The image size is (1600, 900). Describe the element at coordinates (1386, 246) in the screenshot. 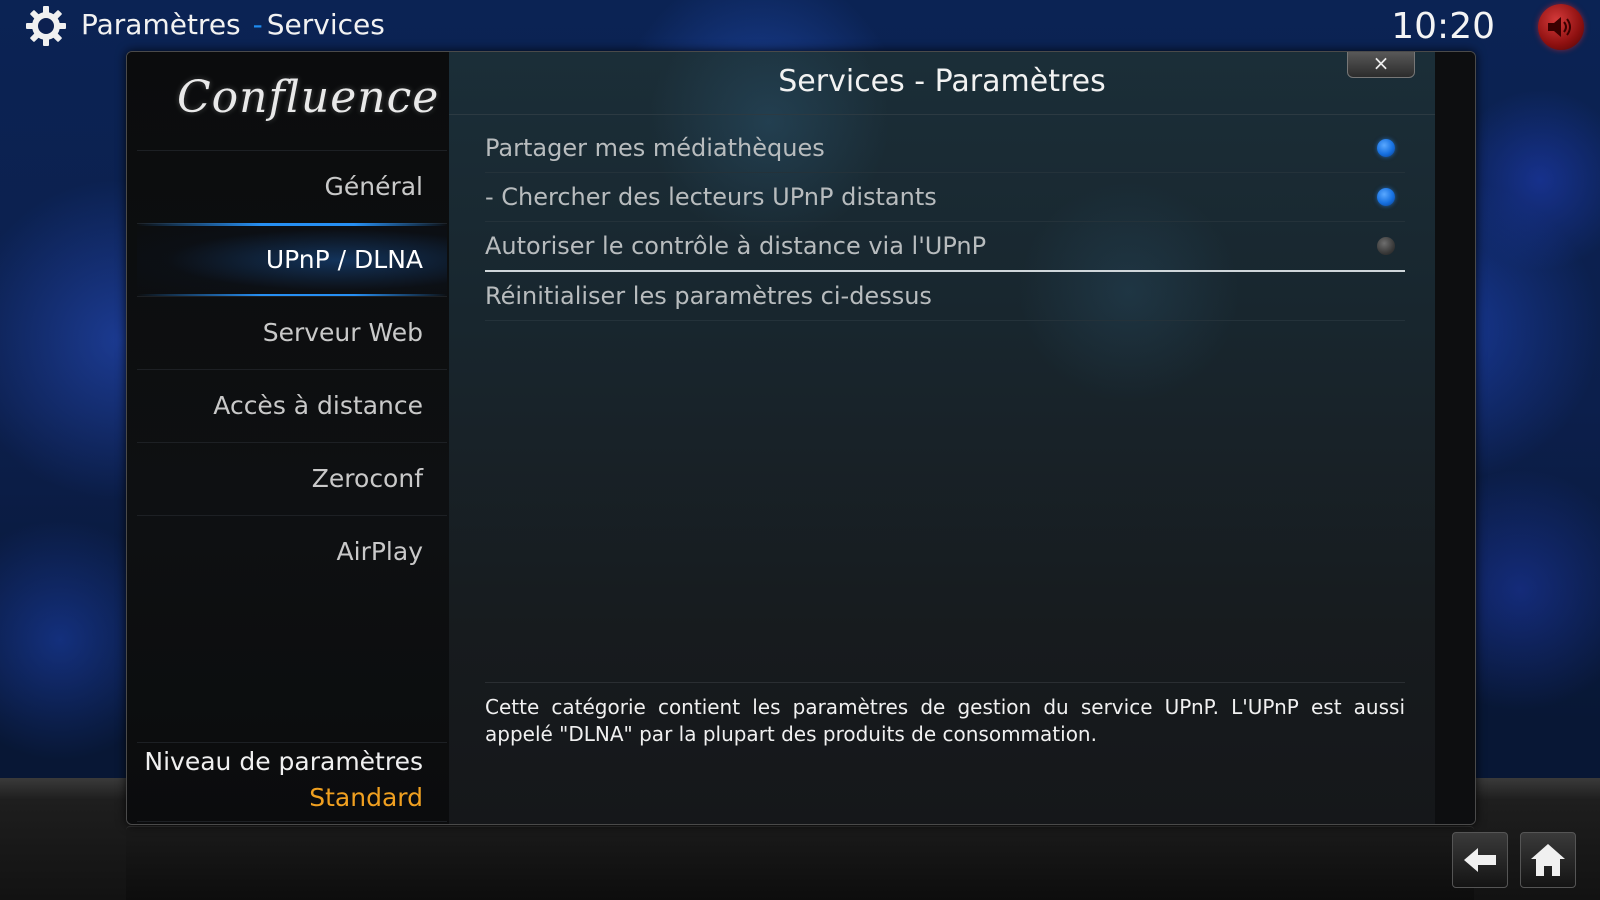

I see `toggle-off-icon` at that location.